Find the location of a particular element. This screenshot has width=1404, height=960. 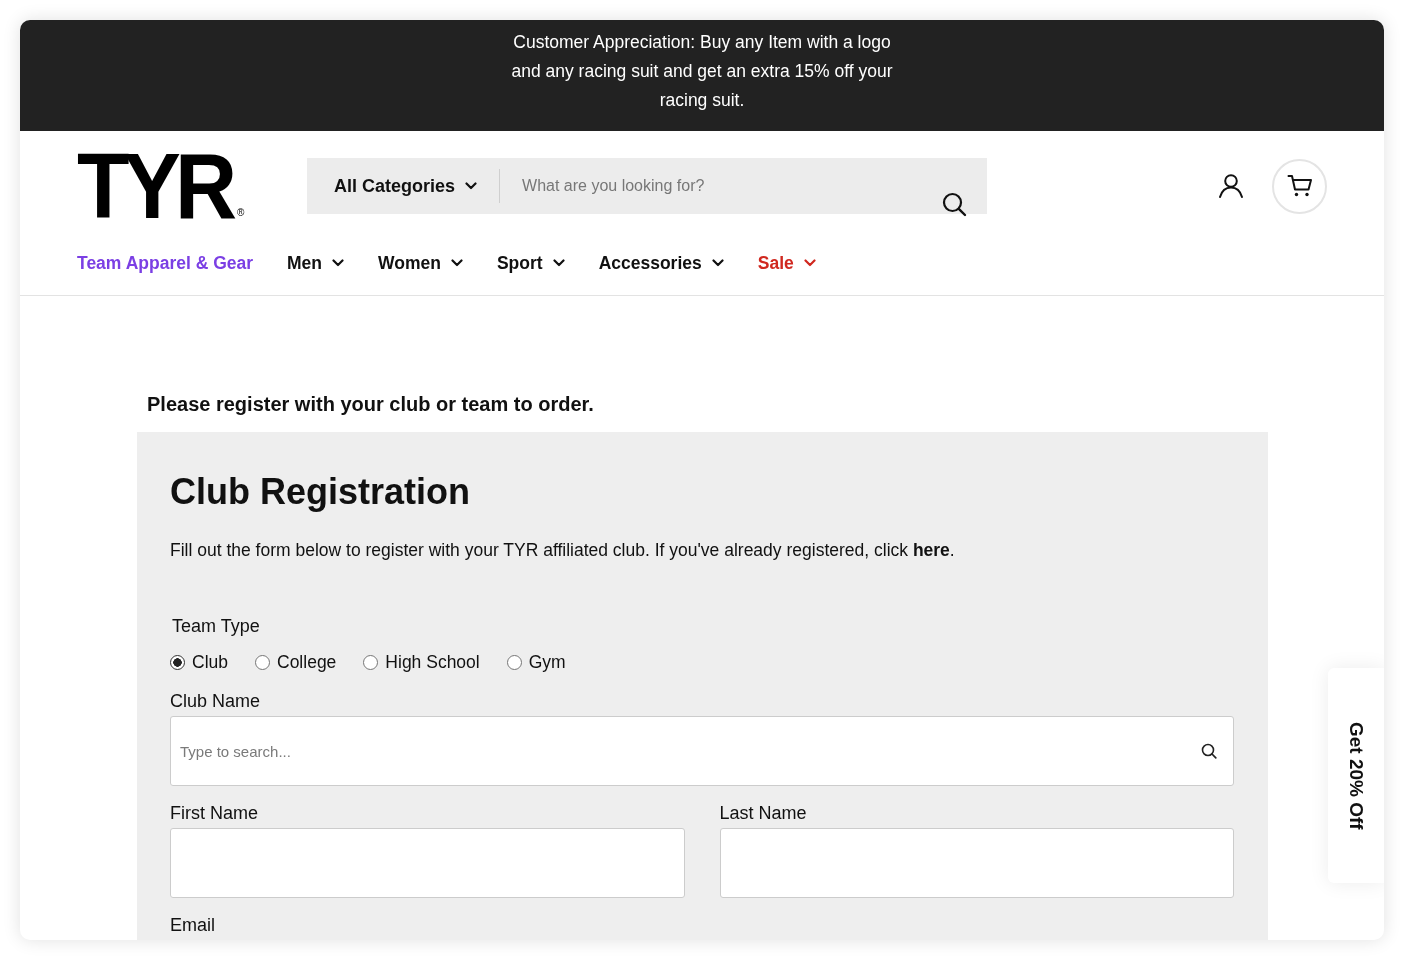

radio-option: College is located at coordinates (296, 662).